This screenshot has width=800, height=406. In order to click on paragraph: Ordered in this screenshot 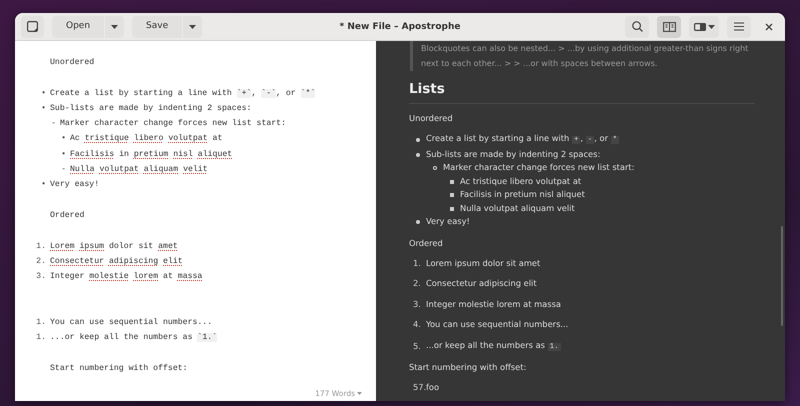, I will do `click(426, 242)`.